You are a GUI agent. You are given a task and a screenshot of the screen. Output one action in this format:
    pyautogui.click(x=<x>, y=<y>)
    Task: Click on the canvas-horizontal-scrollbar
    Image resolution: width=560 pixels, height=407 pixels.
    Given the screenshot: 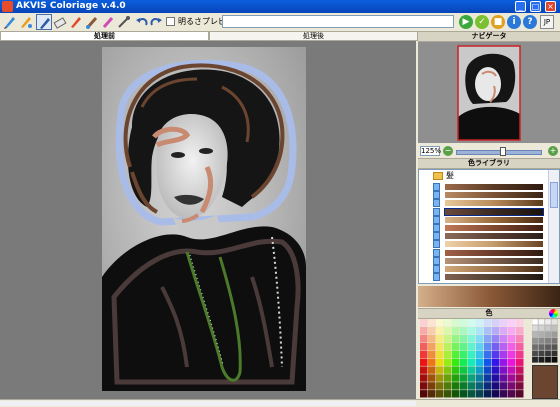 What is the action you would take?
    pyautogui.click(x=208, y=403)
    